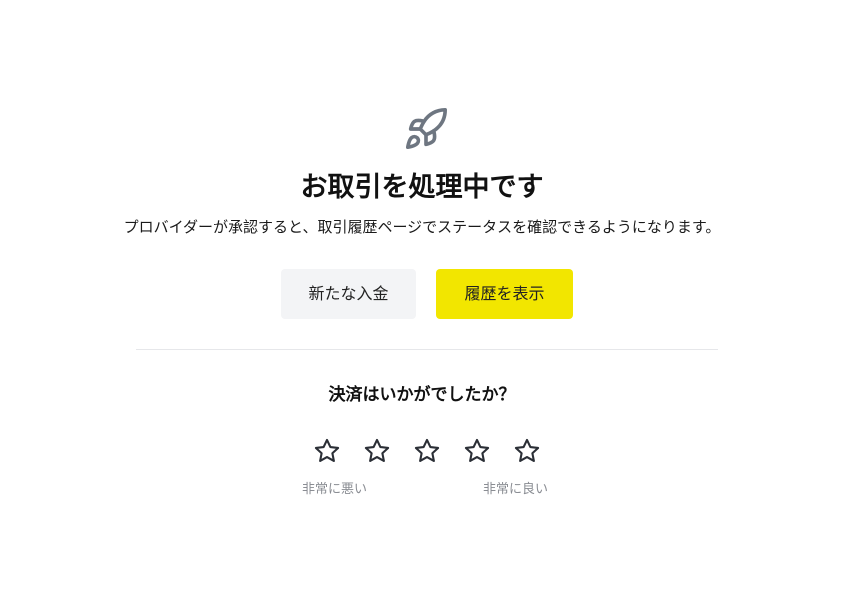 Image resolution: width=844 pixels, height=600 pixels. Describe the element at coordinates (516, 489) in the screenshot. I see `rating-high-label: 非常に良い` at that location.